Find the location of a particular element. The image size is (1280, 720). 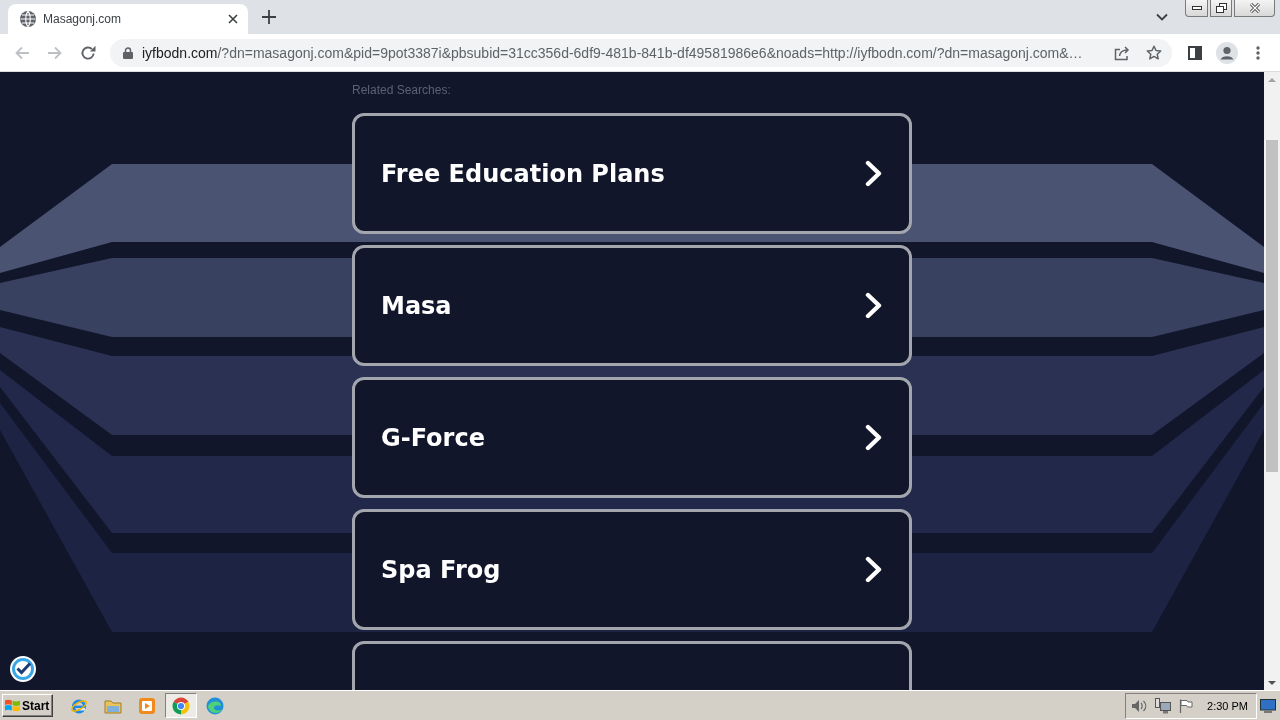

lock-icon is located at coordinates (128, 52).